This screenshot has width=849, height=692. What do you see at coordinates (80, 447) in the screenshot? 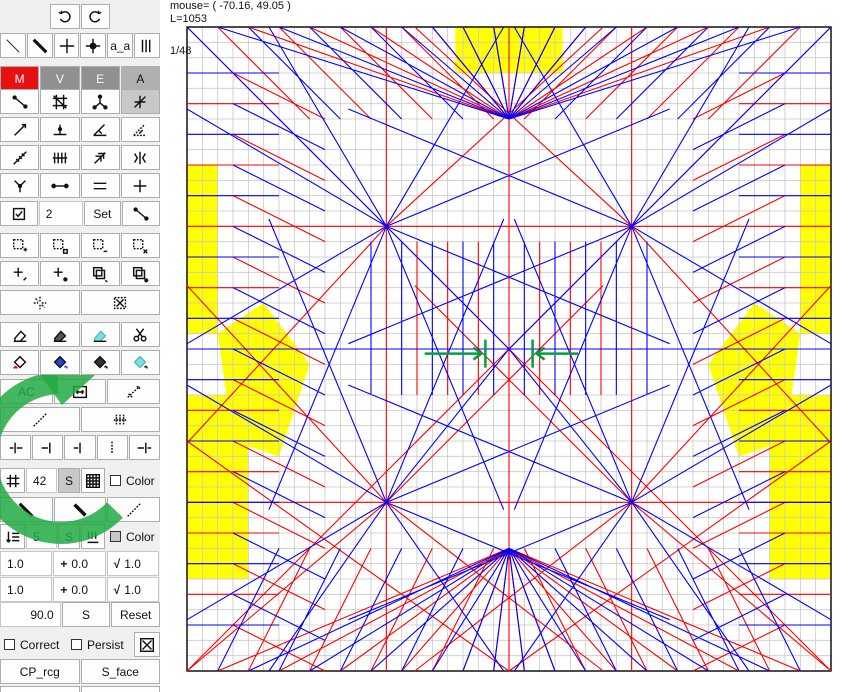
I see `snap-mid-button` at bounding box center [80, 447].